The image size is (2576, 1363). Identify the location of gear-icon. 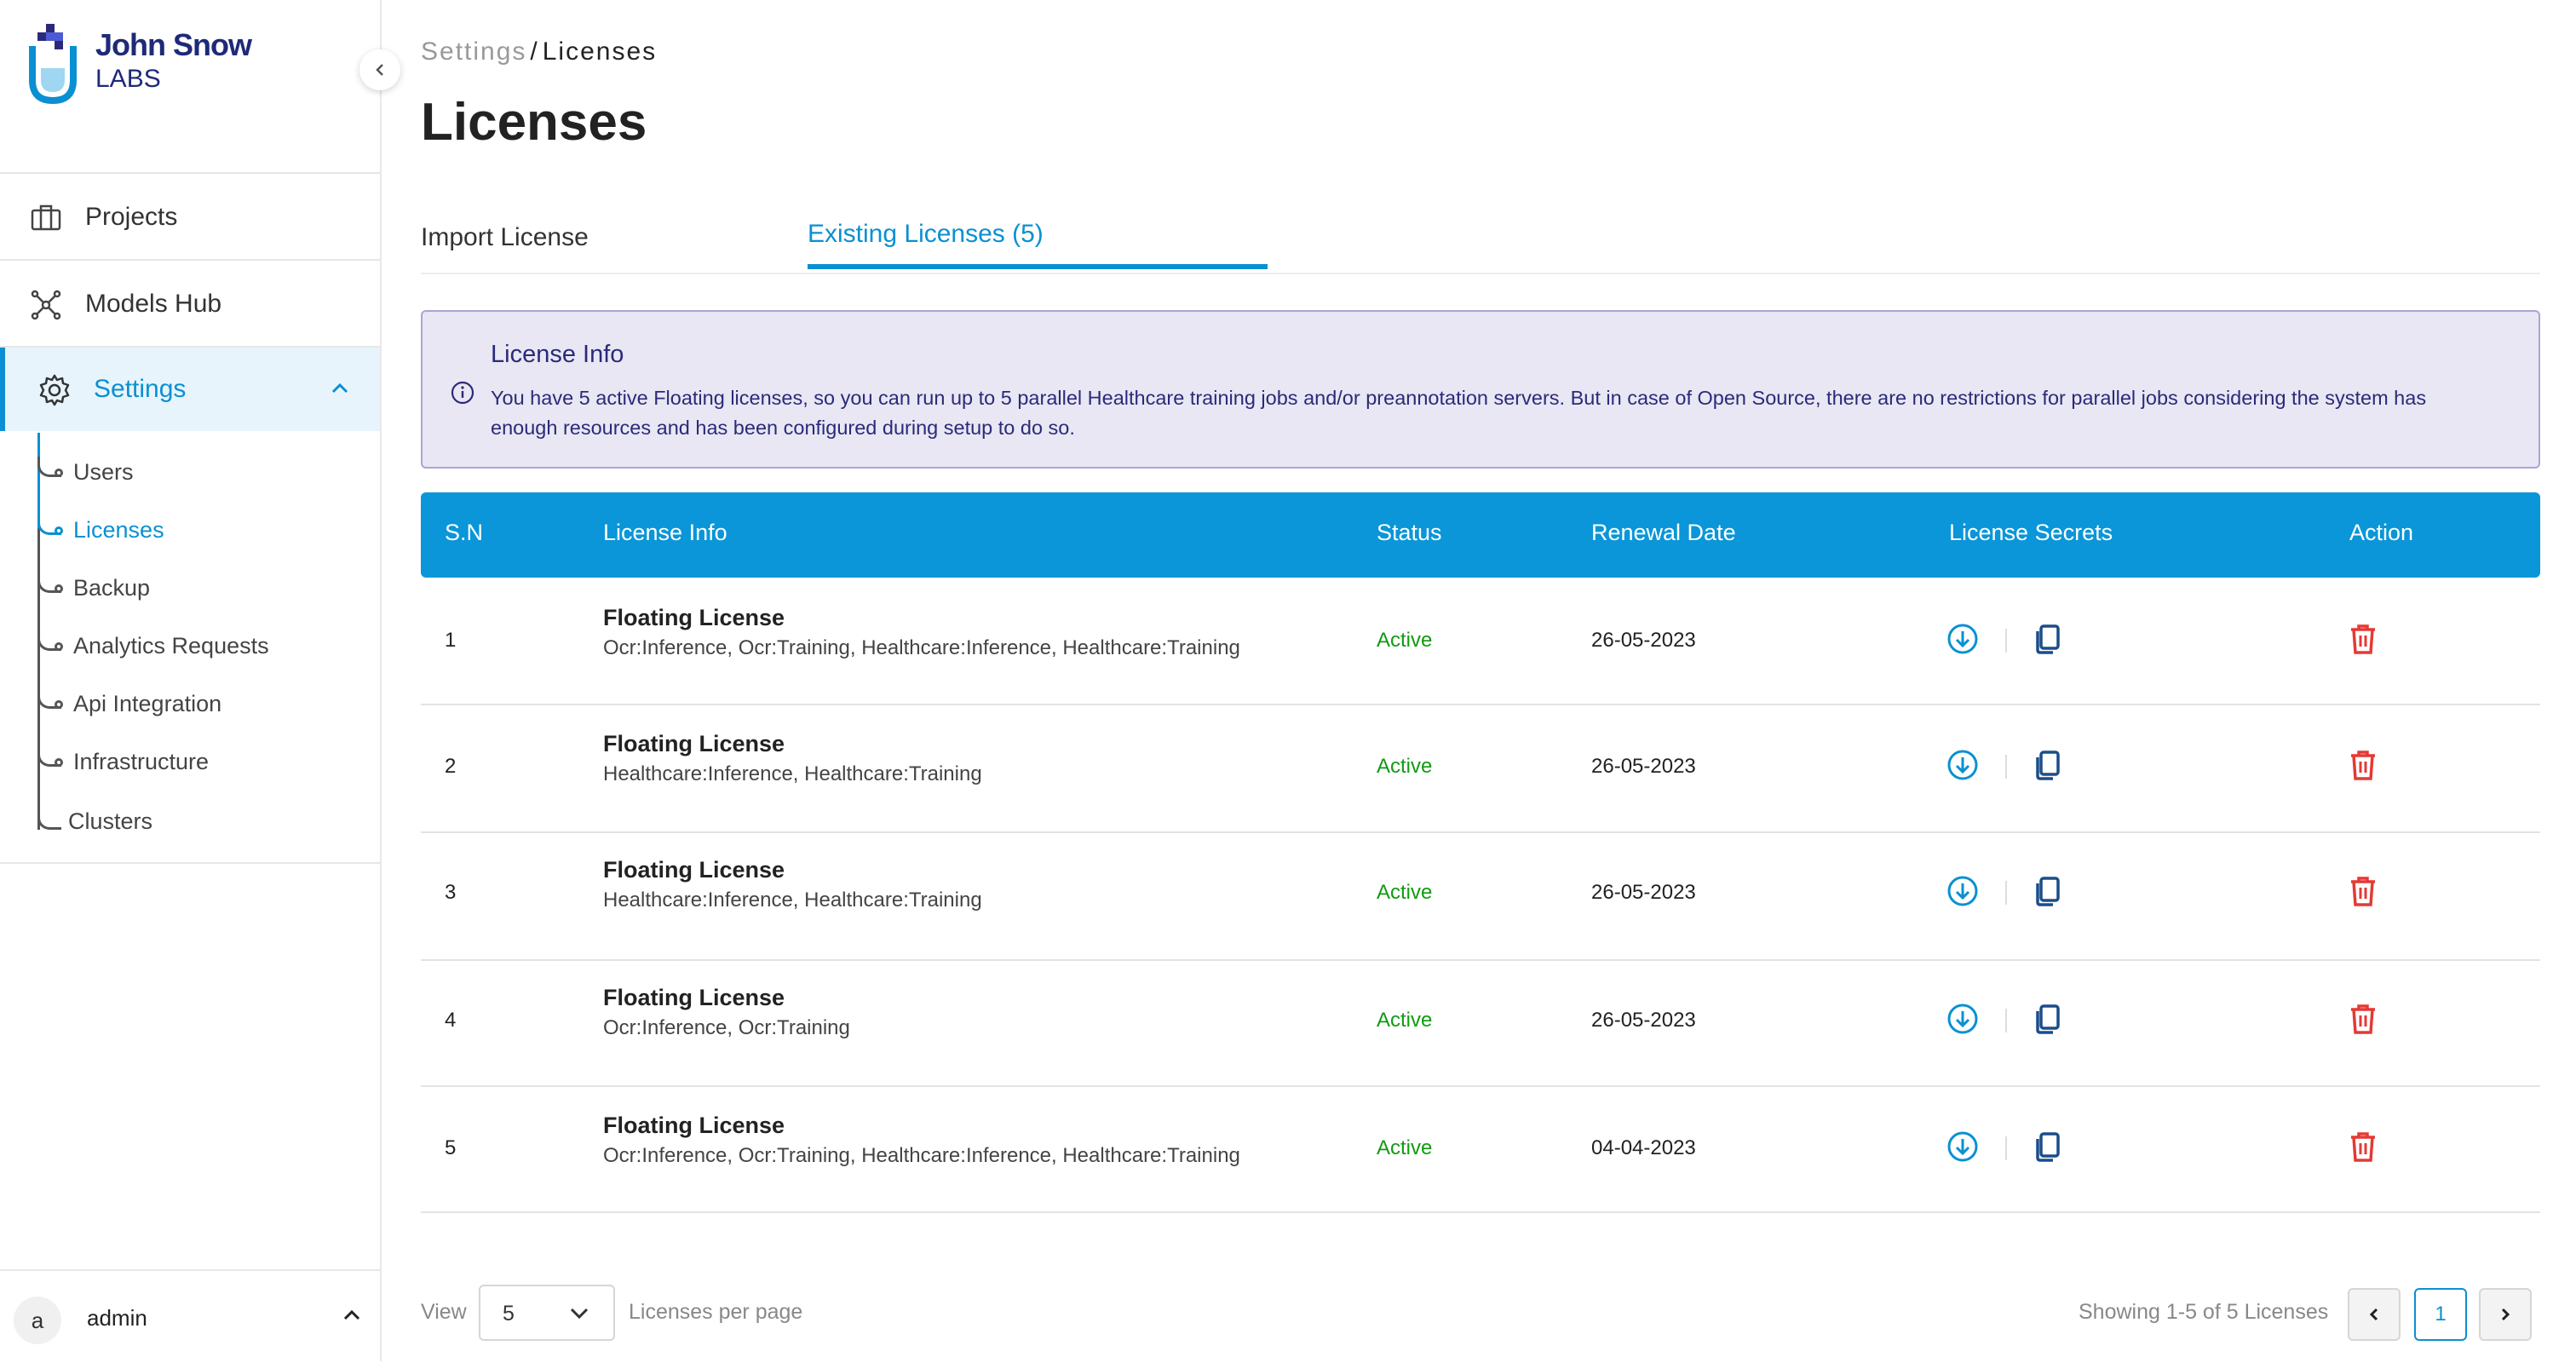
(55, 390).